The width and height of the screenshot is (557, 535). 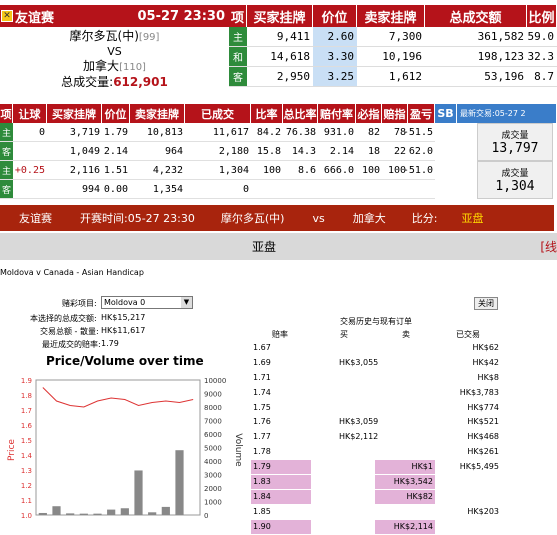 What do you see at coordinates (358, 437) in the screenshot?
I see `history-buy: HK$2,112` at bounding box center [358, 437].